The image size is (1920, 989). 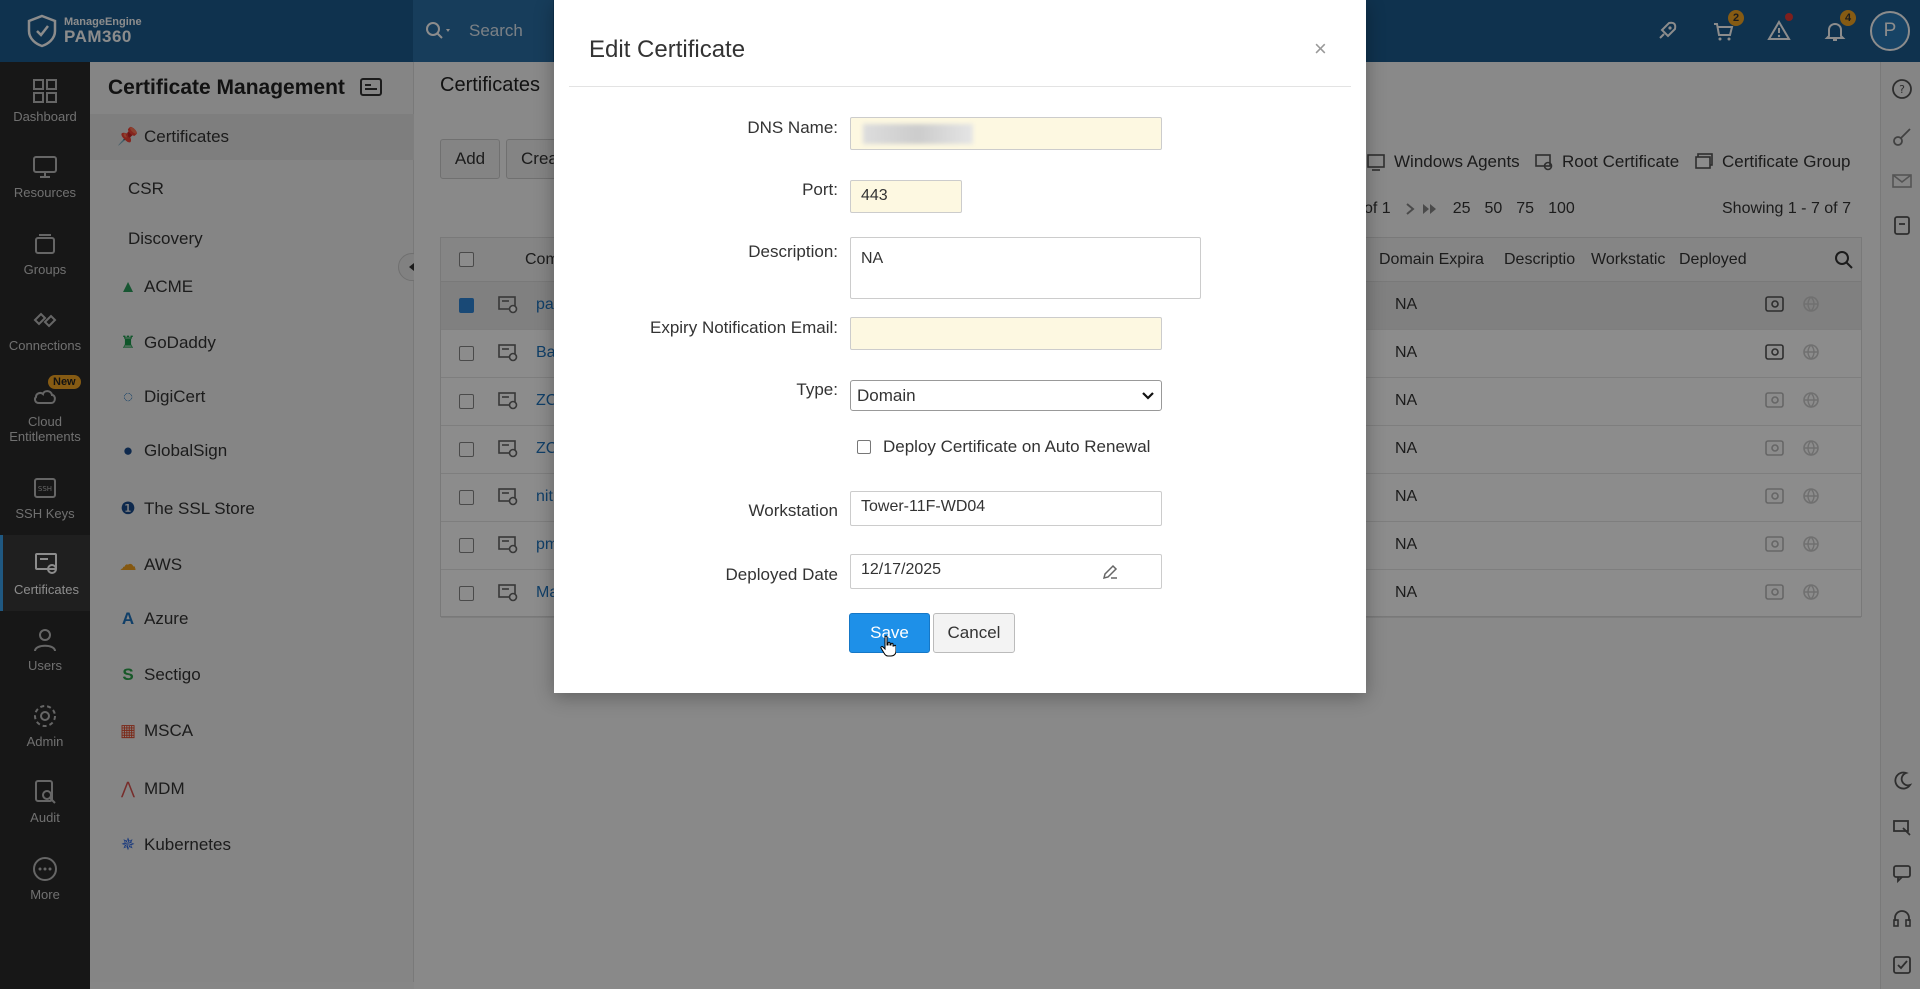 What do you see at coordinates (793, 510) in the screenshot?
I see `workstation-label: Workstation` at bounding box center [793, 510].